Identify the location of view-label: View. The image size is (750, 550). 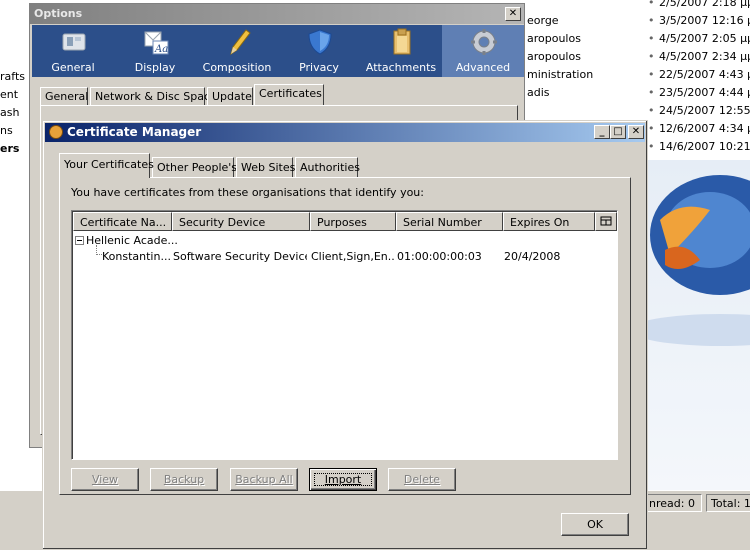
(105, 479).